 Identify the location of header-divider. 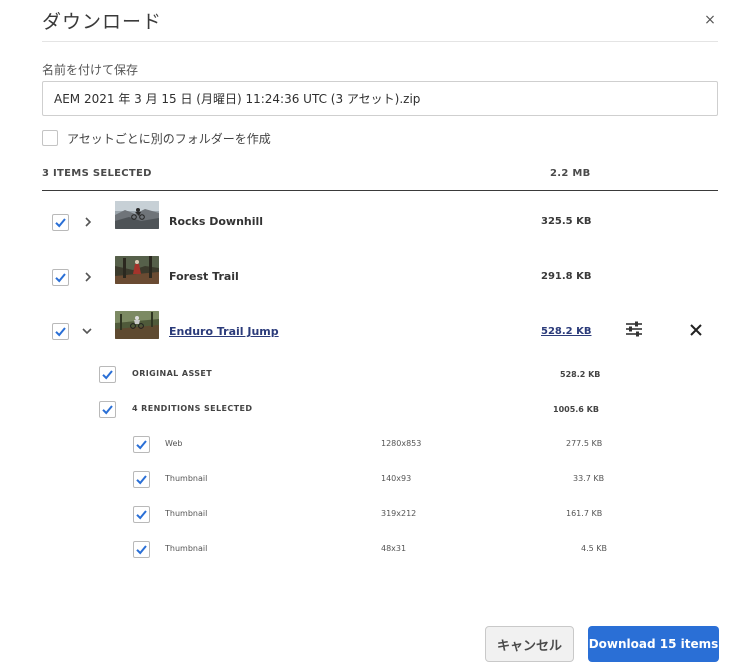
(380, 41).